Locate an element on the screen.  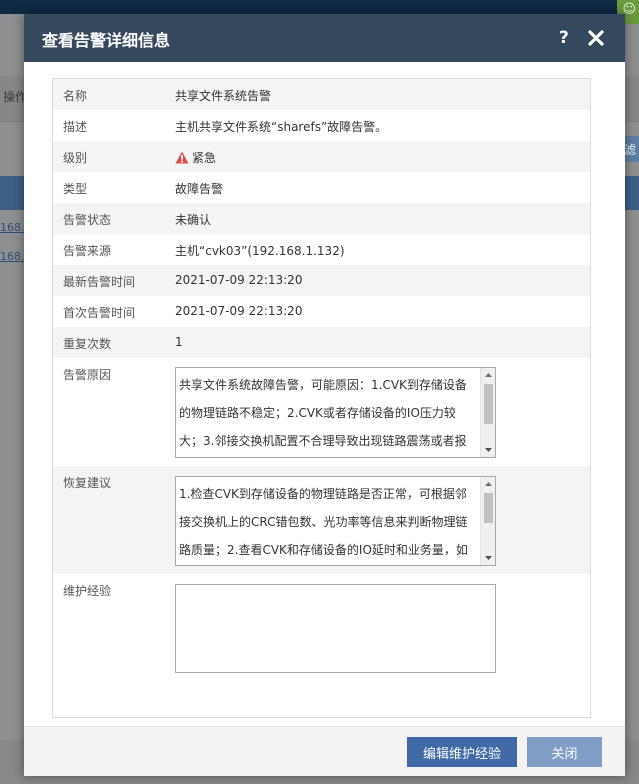
field-label: 告警状态 is located at coordinates (87, 220).